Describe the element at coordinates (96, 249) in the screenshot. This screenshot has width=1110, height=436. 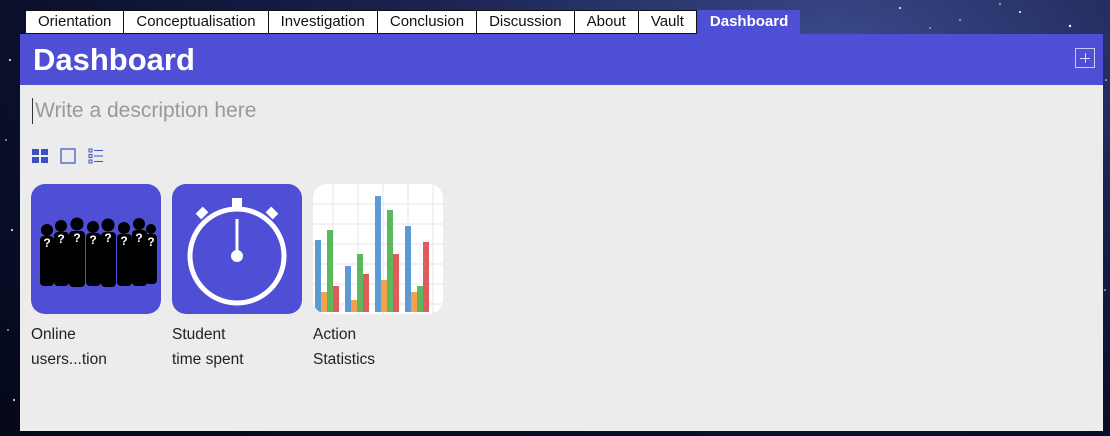
I see `users-silhouette-icon: ??? ??? ??` at that location.